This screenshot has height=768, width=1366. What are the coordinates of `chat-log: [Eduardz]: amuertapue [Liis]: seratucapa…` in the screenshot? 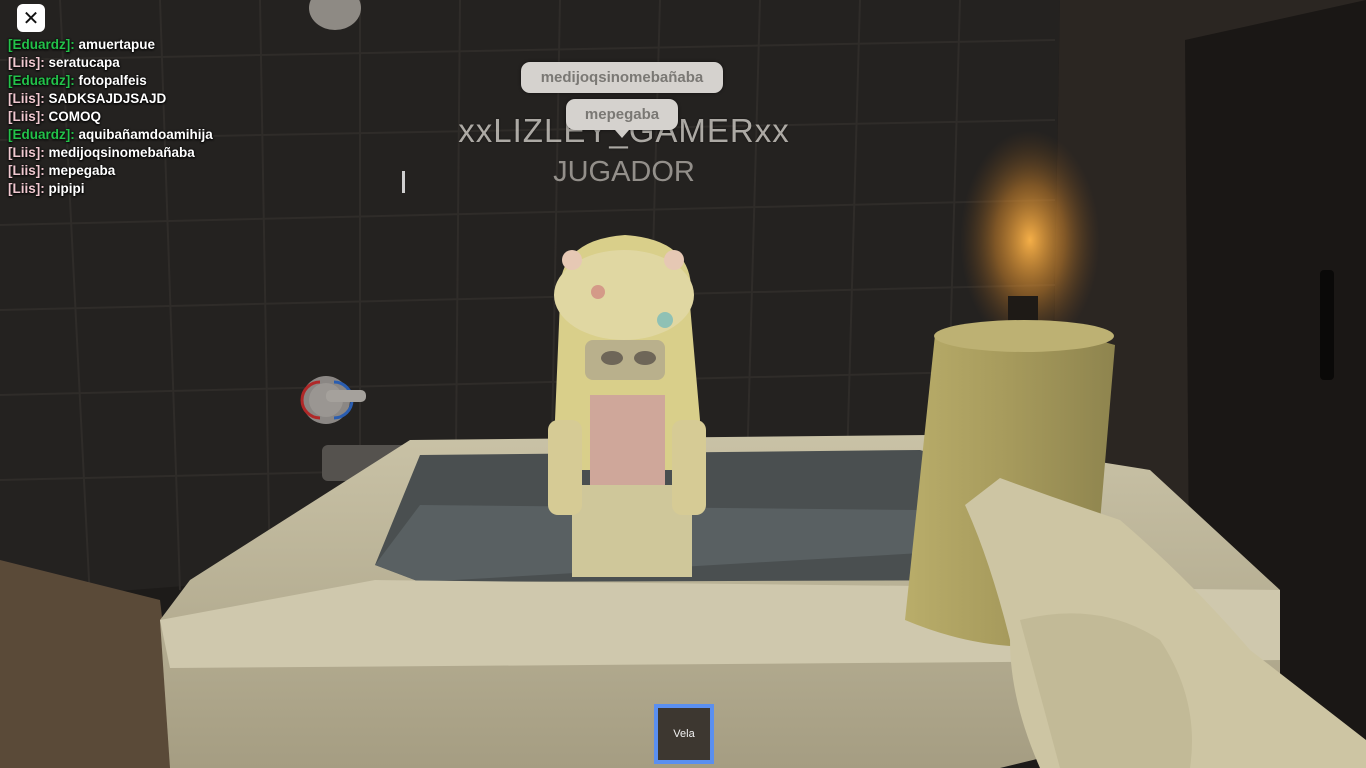 It's located at (110, 117).